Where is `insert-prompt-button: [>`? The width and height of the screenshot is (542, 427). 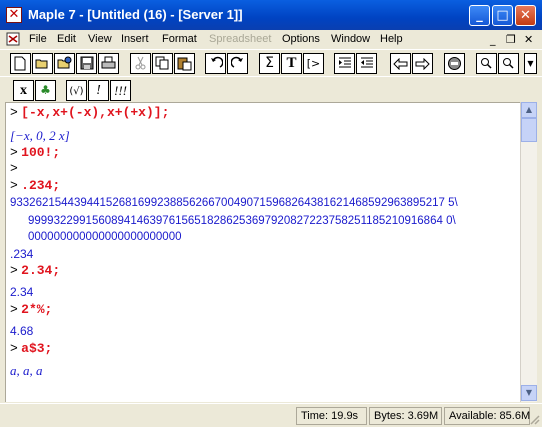
insert-prompt-button: [> is located at coordinates (313, 63).